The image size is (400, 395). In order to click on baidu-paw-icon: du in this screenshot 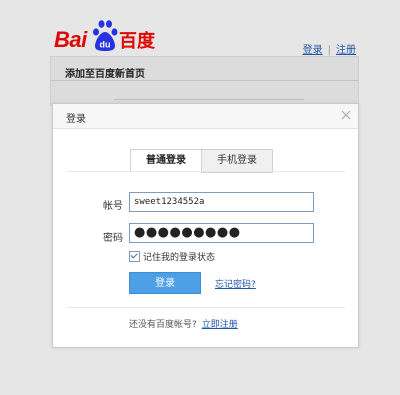, I will do `click(105, 35)`.